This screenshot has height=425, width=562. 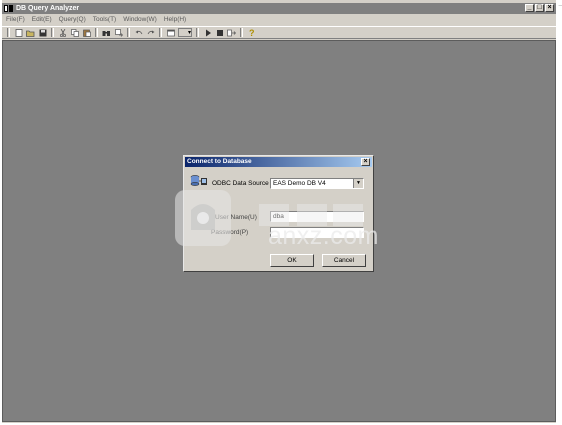 What do you see at coordinates (299, 183) in the screenshot?
I see `data-source-value: EAS Demo DB V4` at bounding box center [299, 183].